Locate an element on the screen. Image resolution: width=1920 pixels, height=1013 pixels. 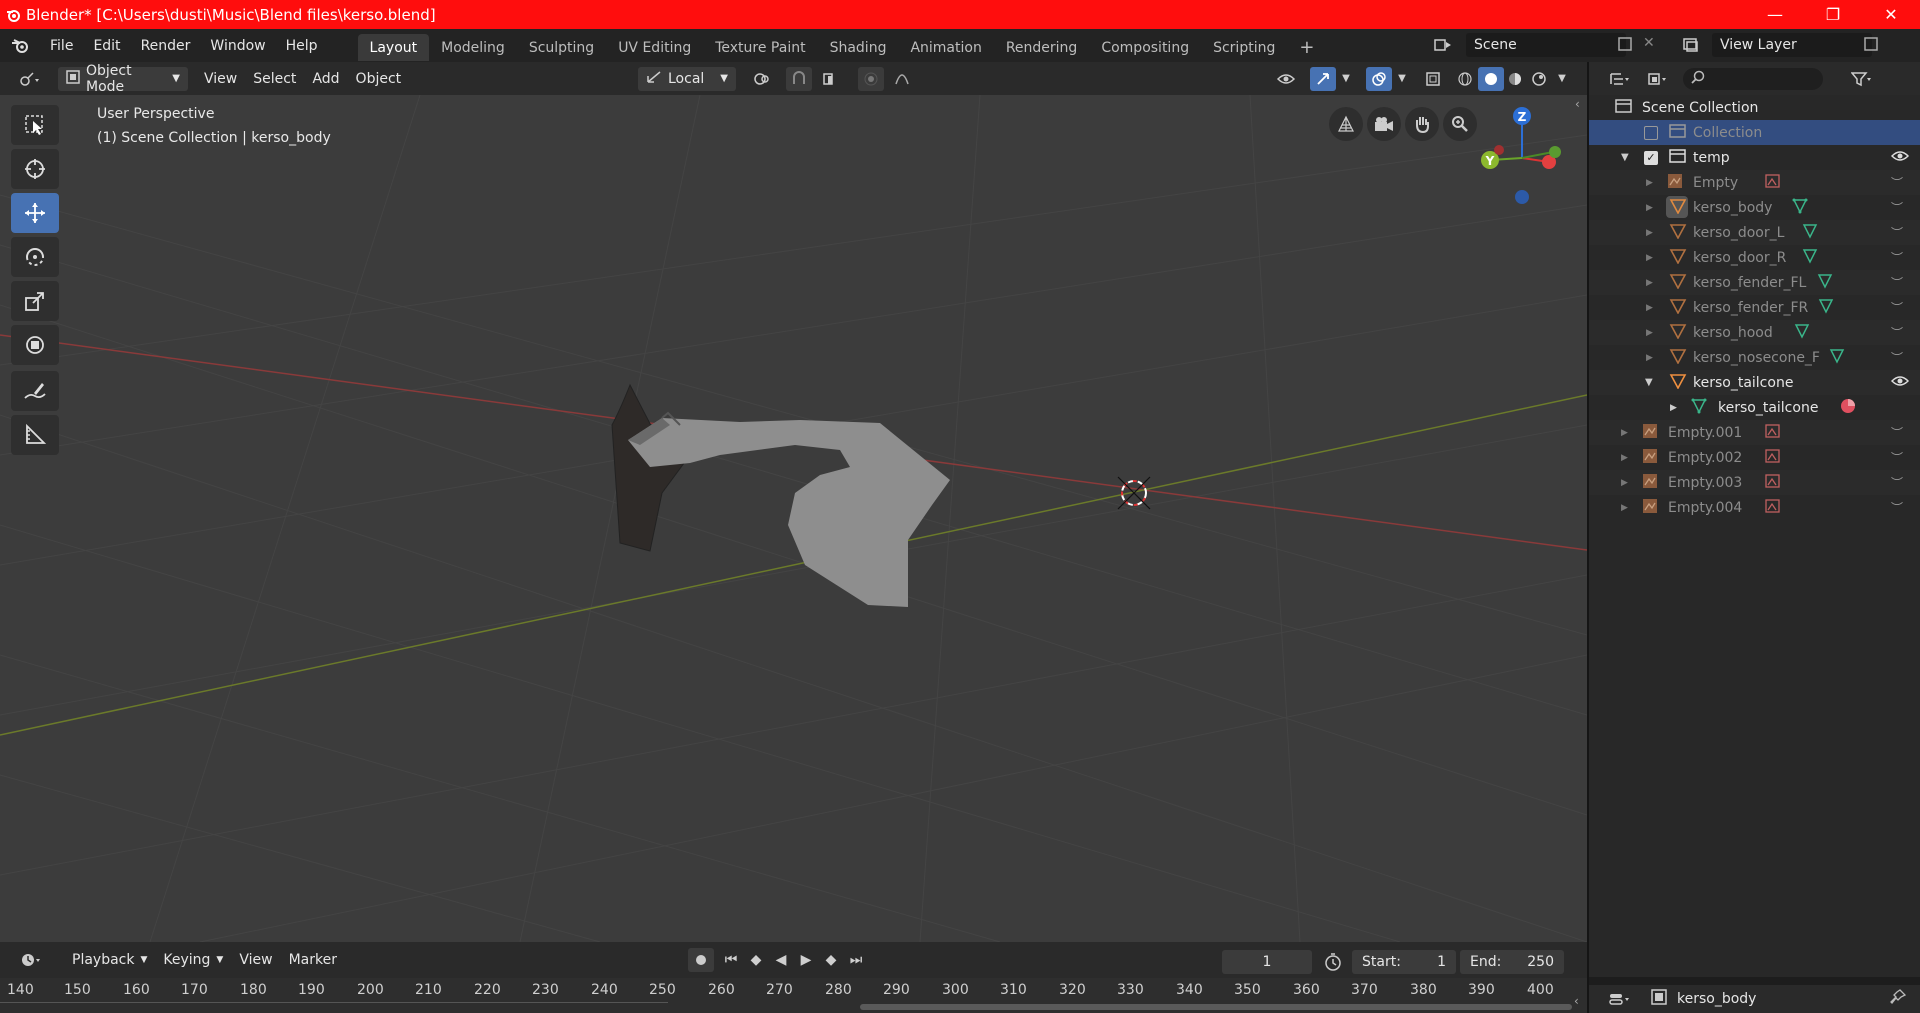
outliner-row-empty: ▶ Empty ︶ is located at coordinates (1754, 182).